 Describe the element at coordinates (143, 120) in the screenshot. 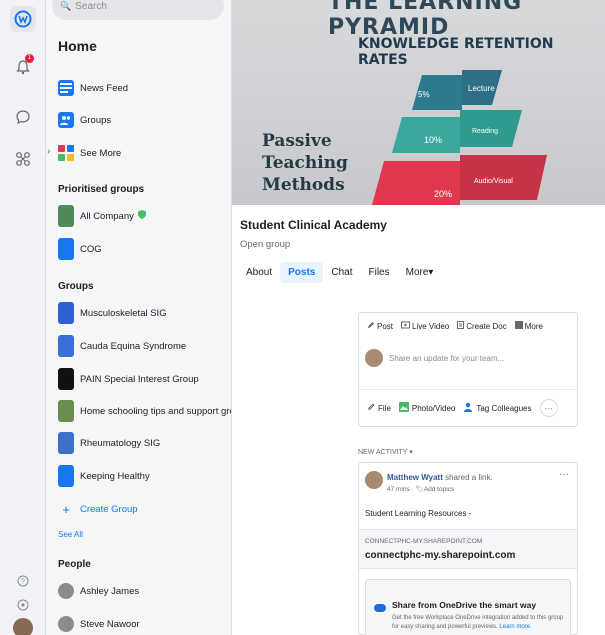

I see `sidebar-item-groups: Groups` at that location.